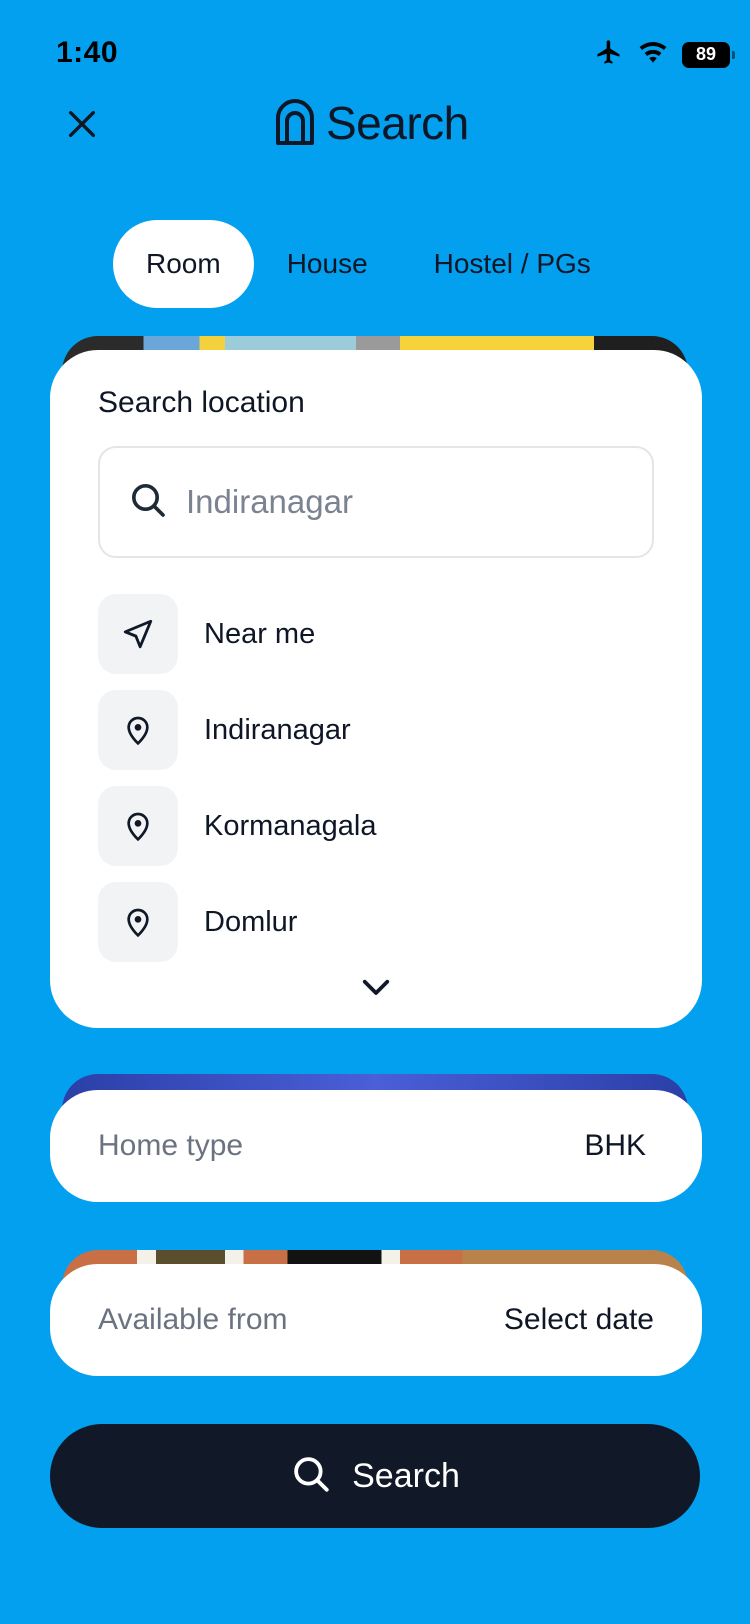  What do you see at coordinates (376, 730) in the screenshot?
I see `list-item: Indiranagar` at bounding box center [376, 730].